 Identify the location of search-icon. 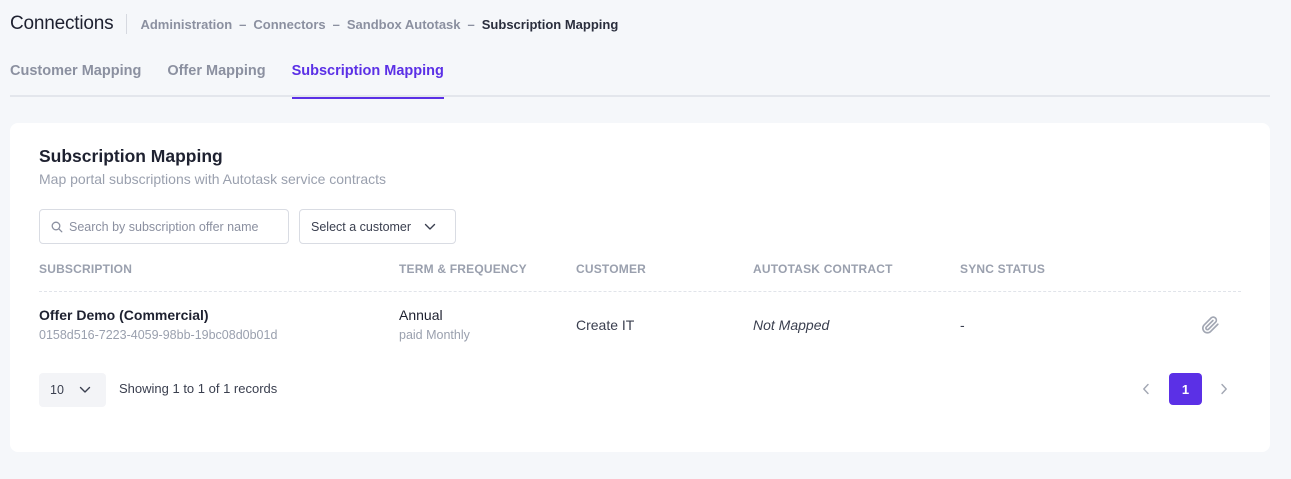
(57, 226).